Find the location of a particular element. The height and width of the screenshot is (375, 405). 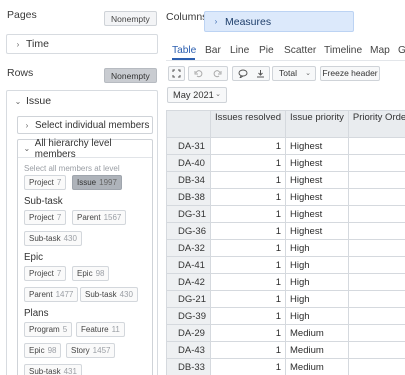

tab-pie: Pie is located at coordinates (266, 50).